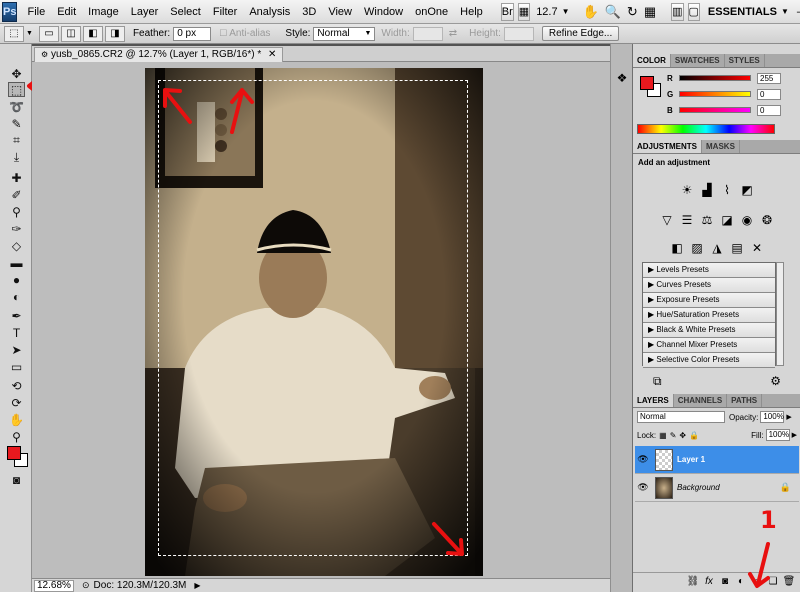 This screenshot has height=592, width=800. What do you see at coordinates (775, 381) in the screenshot?
I see `adjustment-options-icon: ⚙` at bounding box center [775, 381].